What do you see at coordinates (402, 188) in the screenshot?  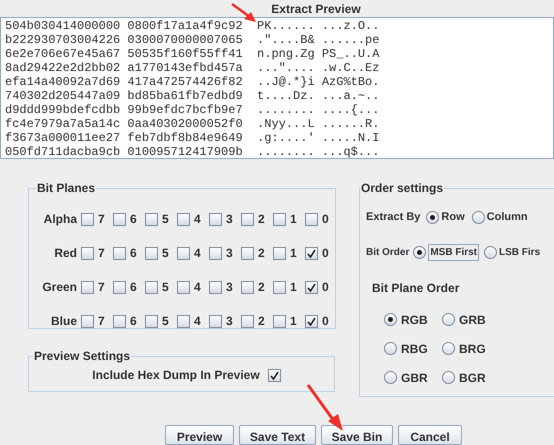 I see `panel-title: Order settings` at bounding box center [402, 188].